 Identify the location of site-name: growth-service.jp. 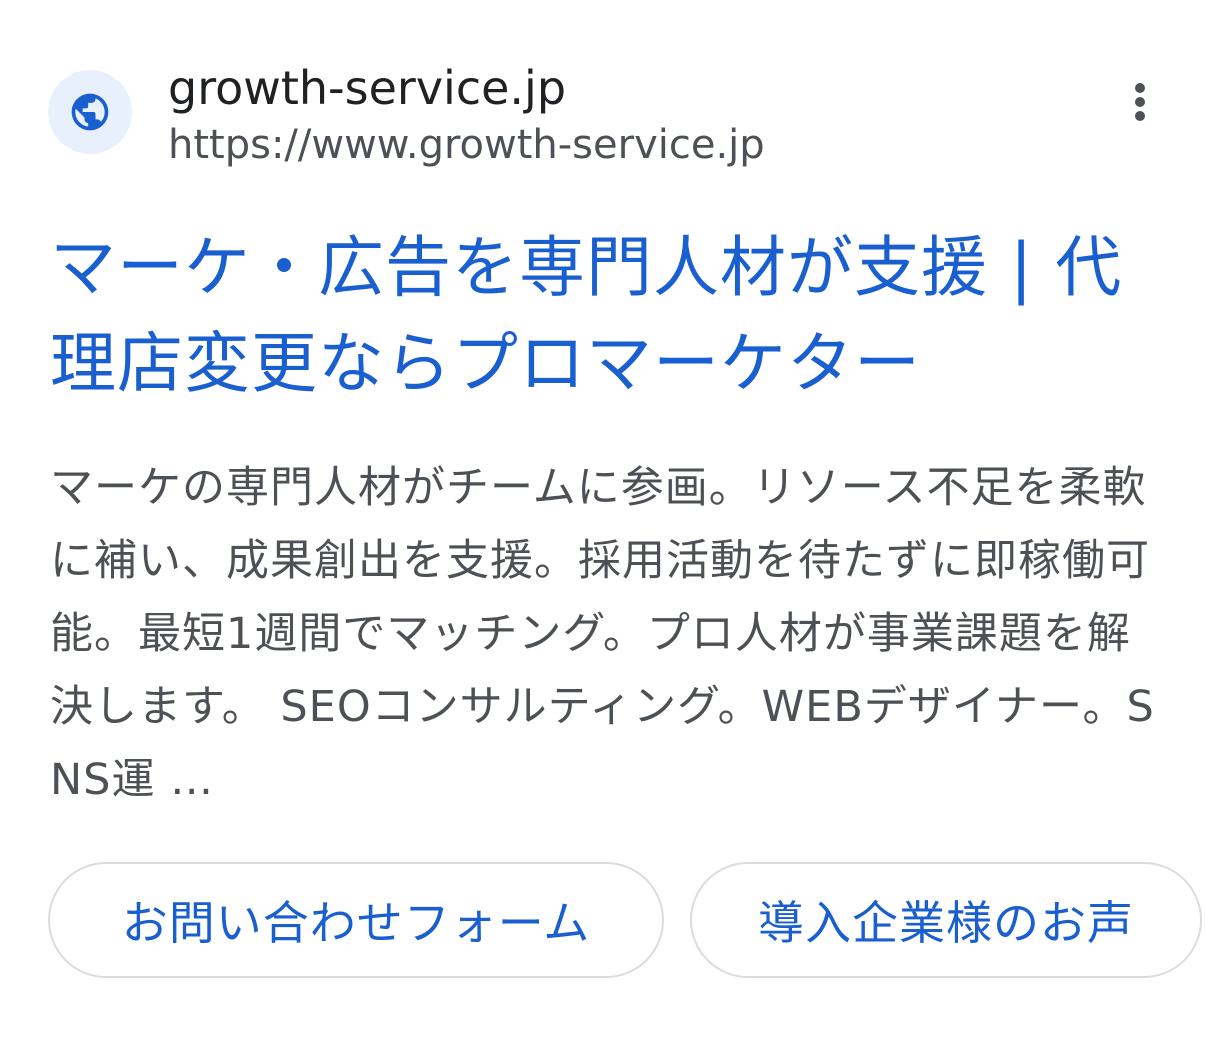
(367, 88).